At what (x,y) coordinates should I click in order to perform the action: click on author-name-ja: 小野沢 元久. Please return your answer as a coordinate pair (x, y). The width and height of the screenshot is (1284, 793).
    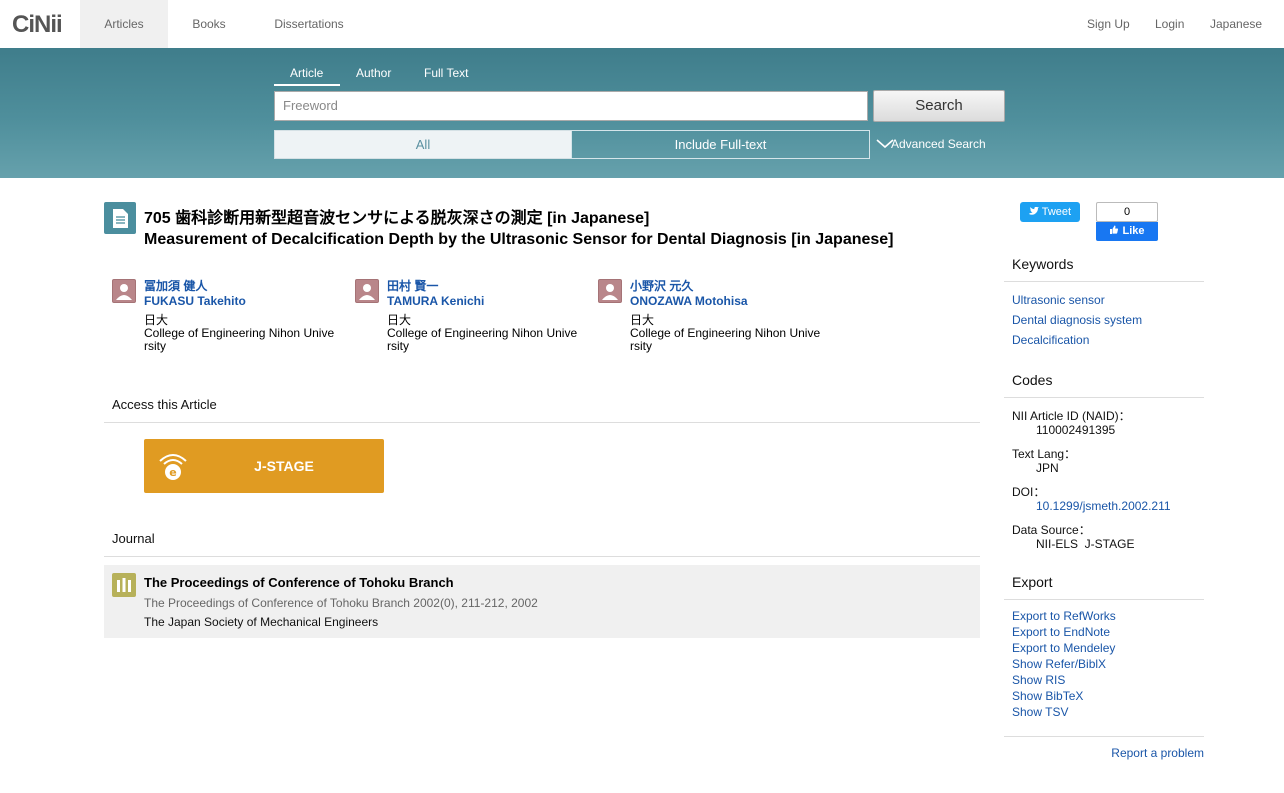
    Looking at the image, I should click on (730, 286).